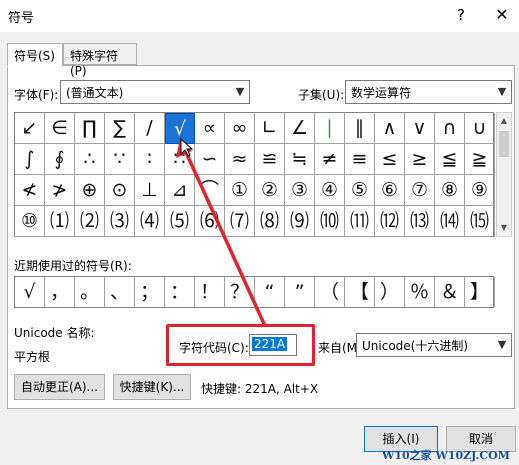 This screenshot has width=519, height=465. I want to click on symbol-cell: ∽, so click(210, 159).